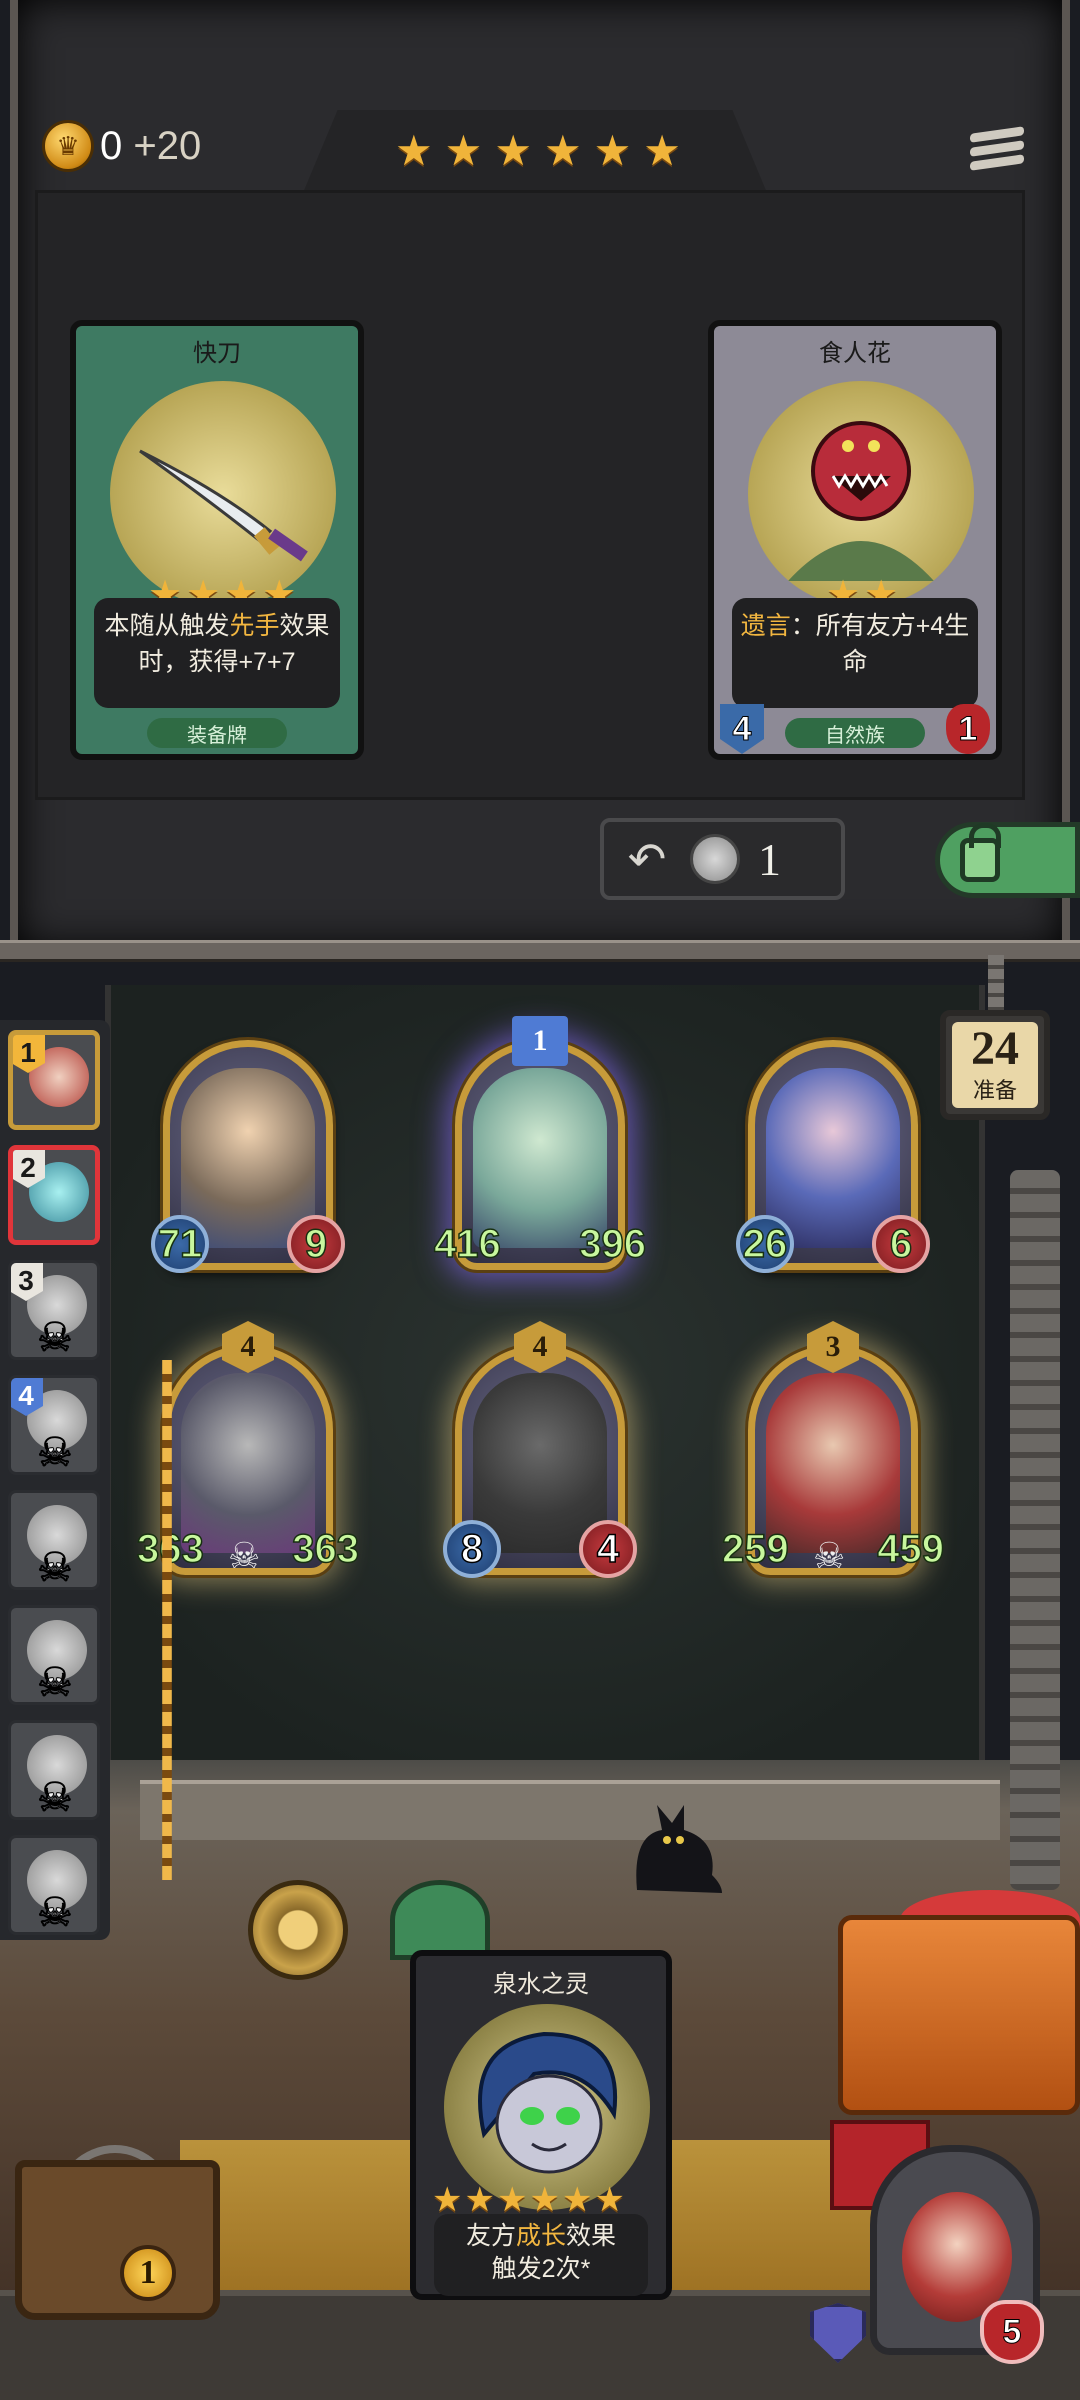 The image size is (1080, 2400). I want to click on board-minion-shieldbearer: 4 8 4, so click(540, 1449).